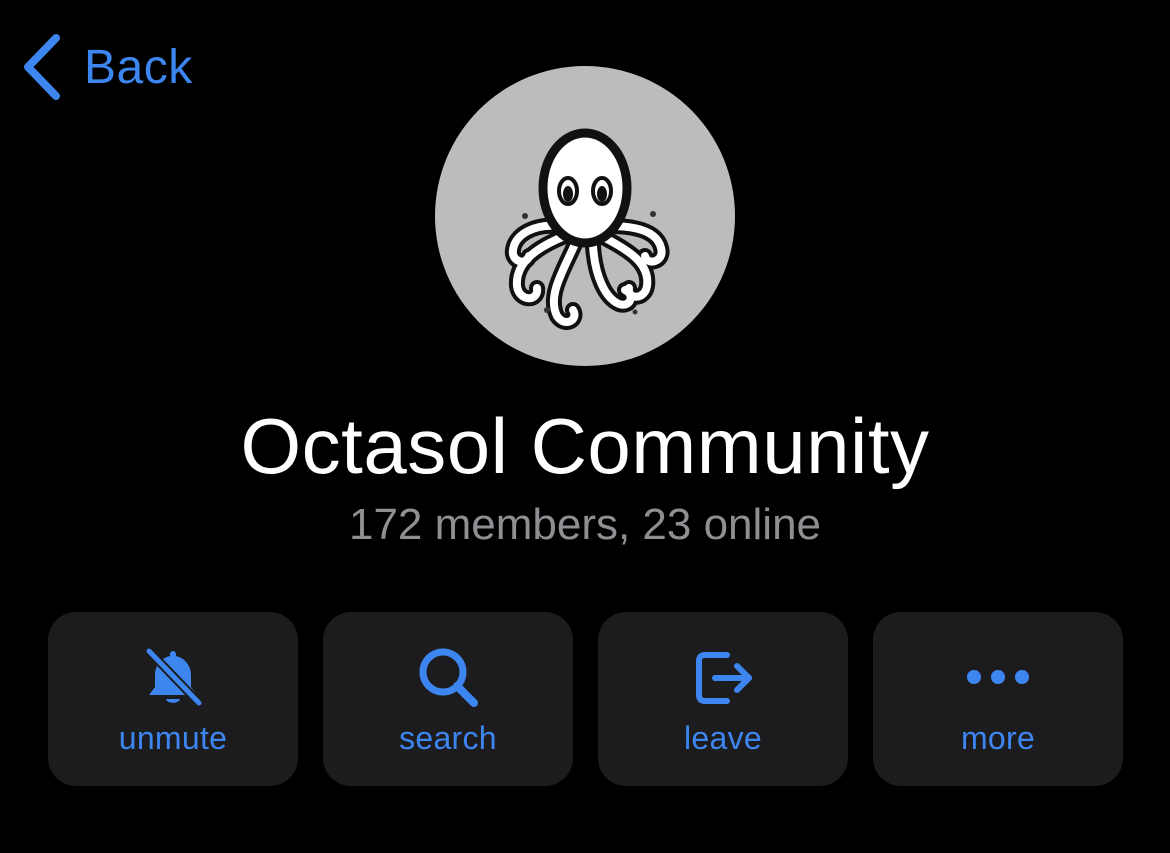 The image size is (1170, 853). I want to click on leave-label: leave, so click(723, 738).